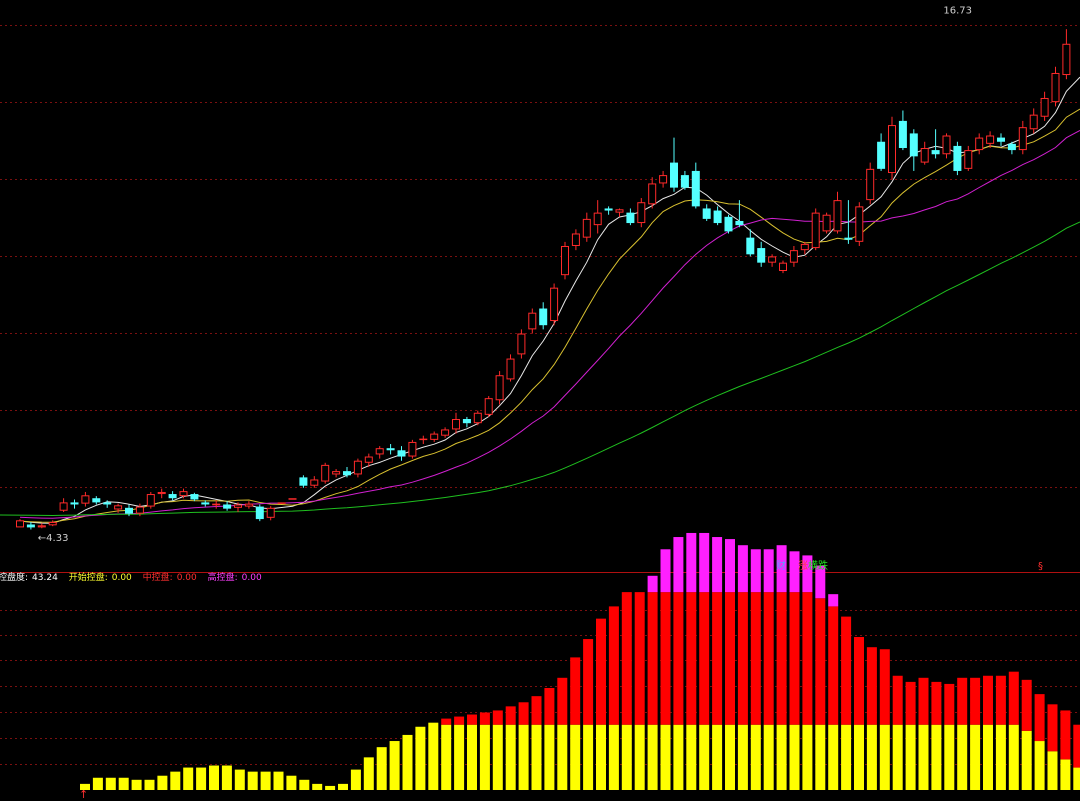 This screenshot has height=801, width=1080. Describe the element at coordinates (53, 538) in the screenshot. I see `low-price-label: ←4.33` at that location.